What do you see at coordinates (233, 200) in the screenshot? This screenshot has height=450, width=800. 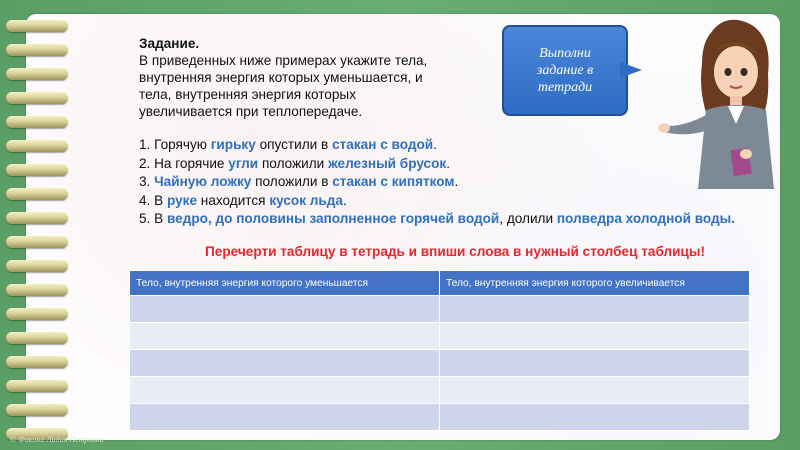 I see `example-text: находится` at bounding box center [233, 200].